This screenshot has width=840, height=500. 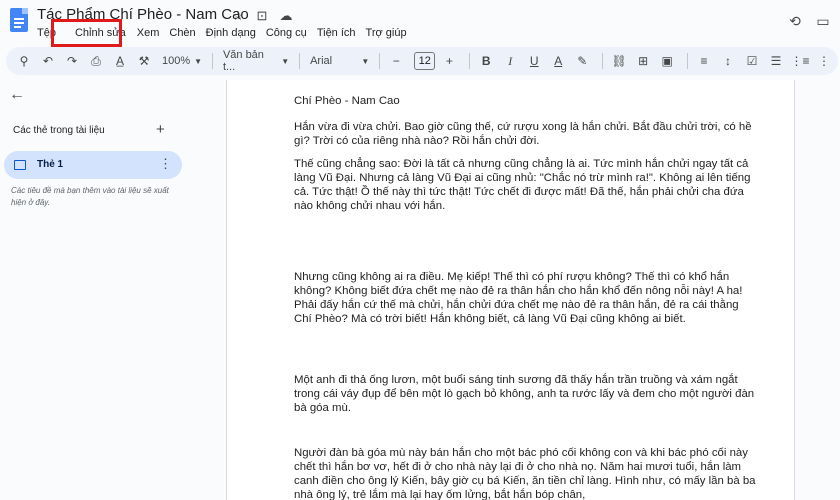 I want to click on title-actions: ☆ ⊡ ☁, so click(x=262, y=16).